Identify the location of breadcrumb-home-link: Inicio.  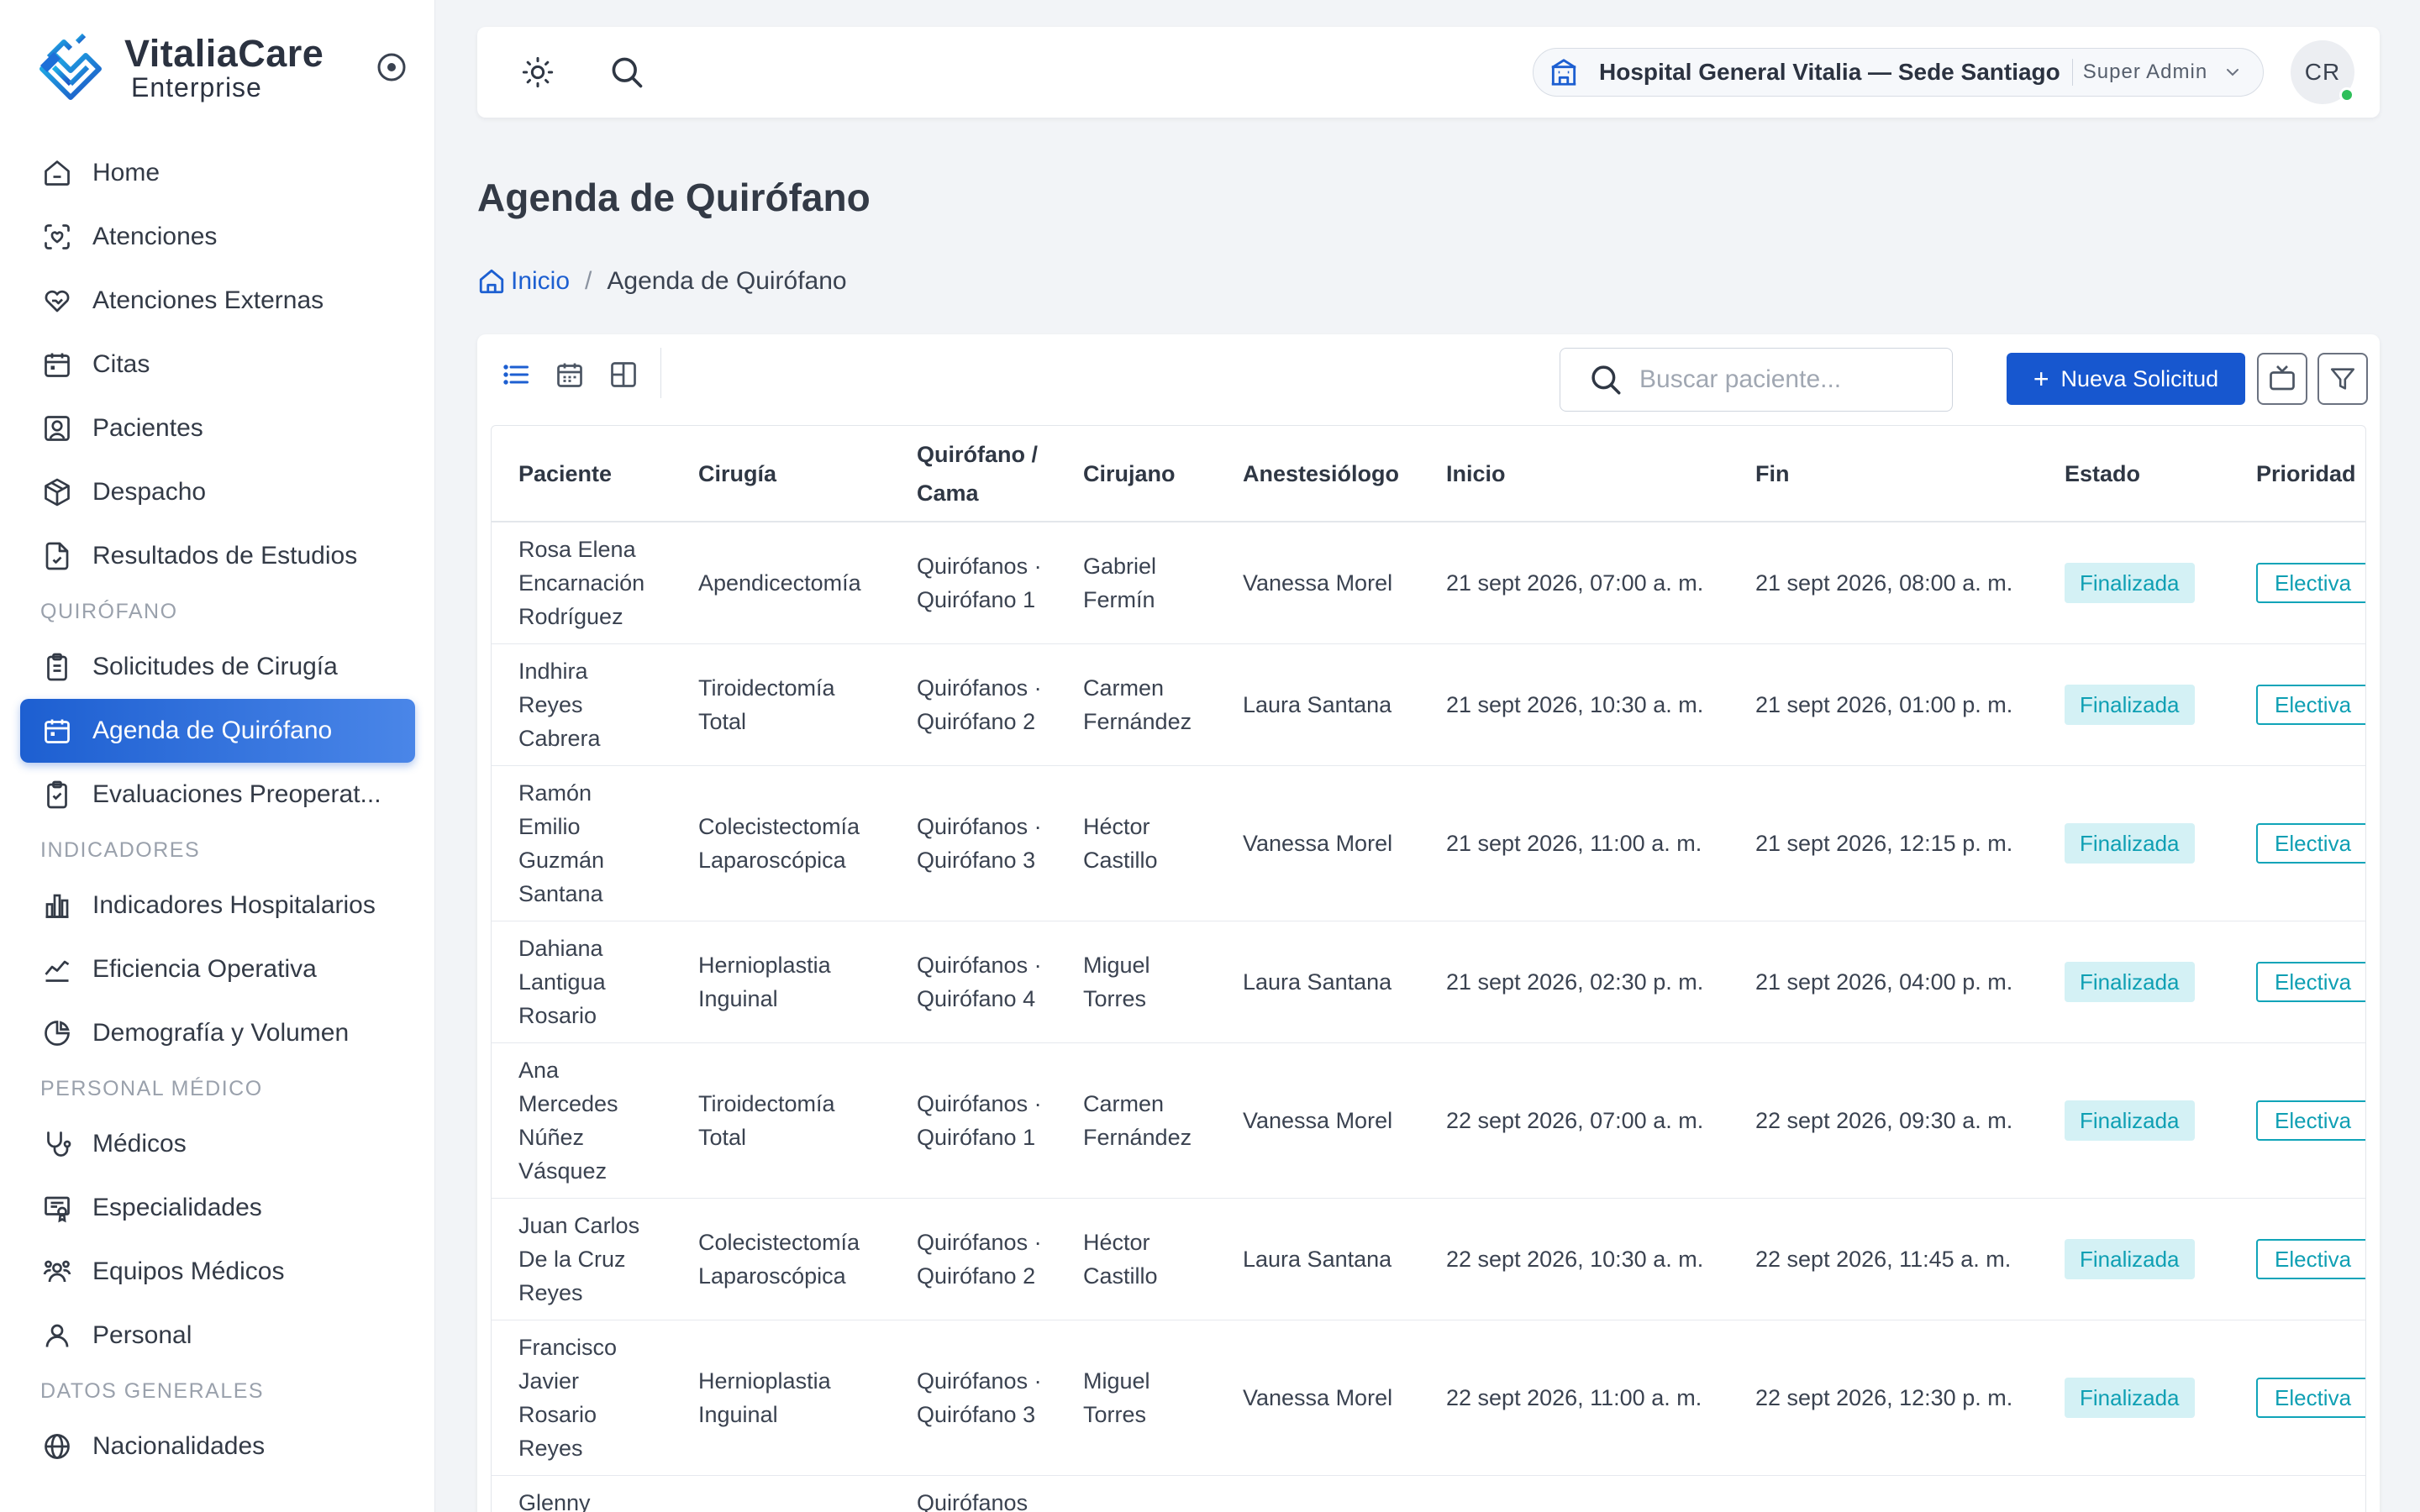
(523, 281).